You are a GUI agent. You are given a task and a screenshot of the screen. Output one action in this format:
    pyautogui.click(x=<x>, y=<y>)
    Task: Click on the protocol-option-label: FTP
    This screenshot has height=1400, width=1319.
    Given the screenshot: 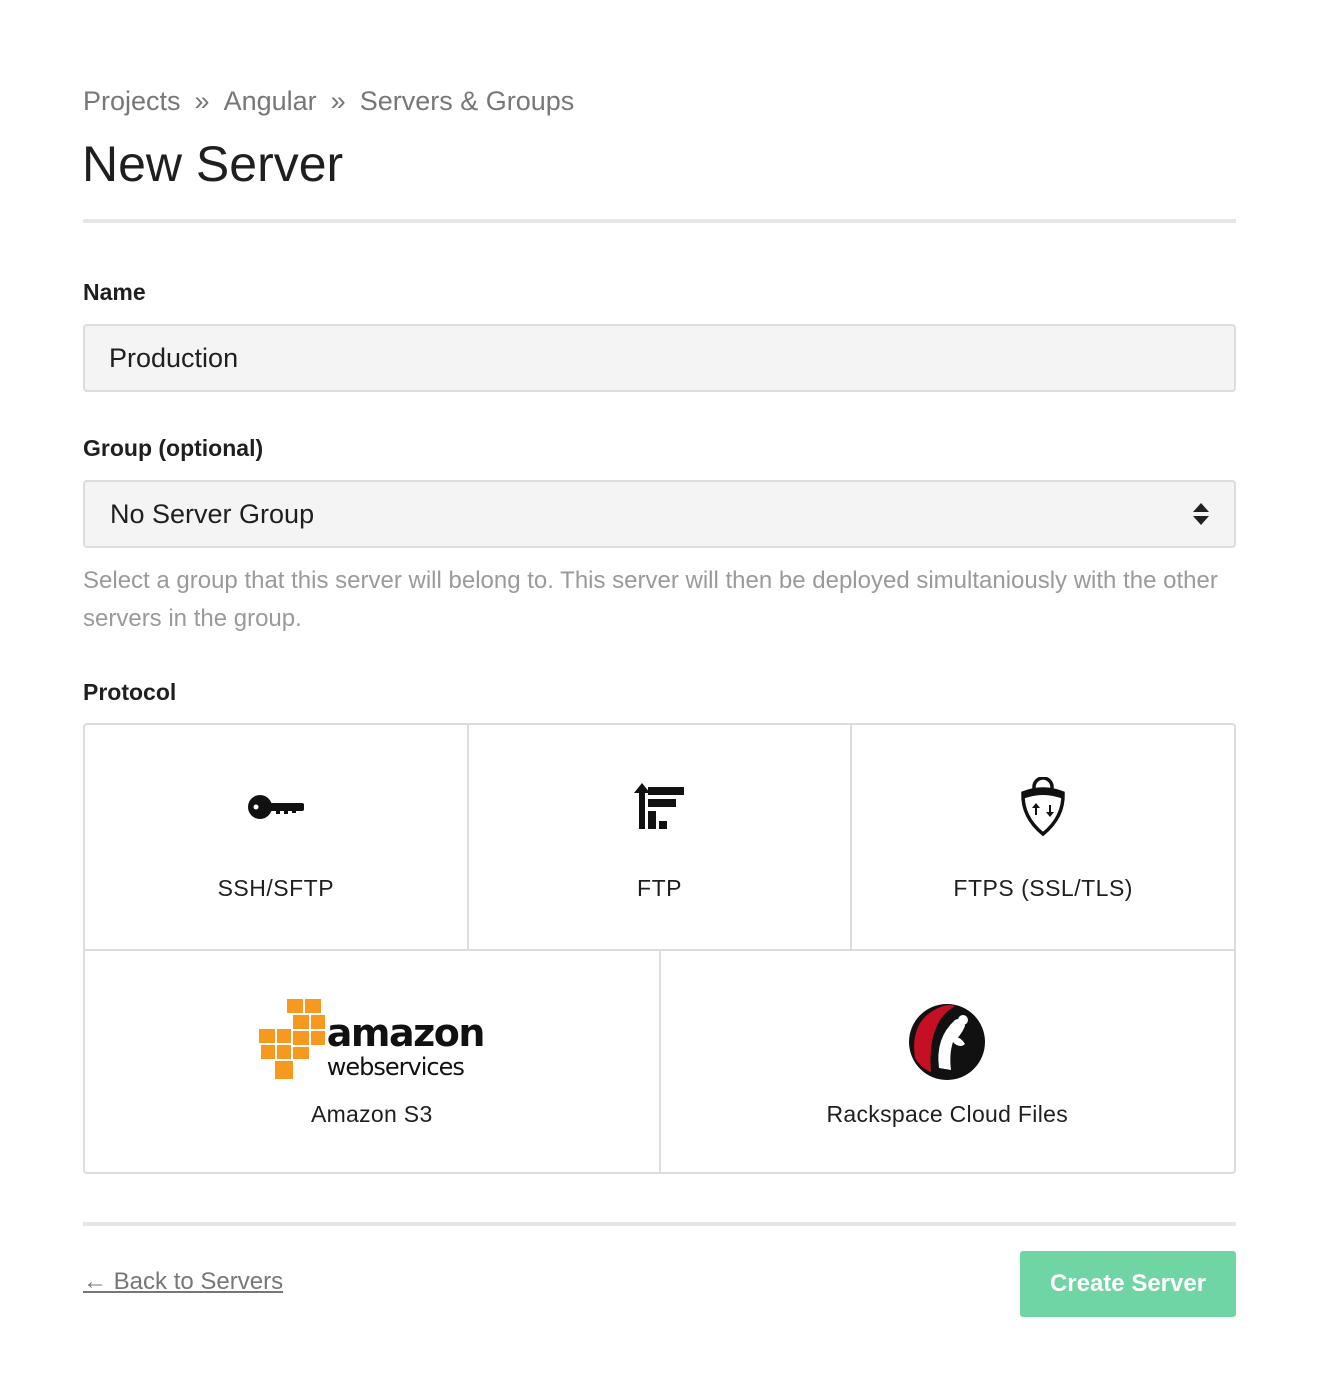 What is the action you would take?
    pyautogui.click(x=659, y=888)
    